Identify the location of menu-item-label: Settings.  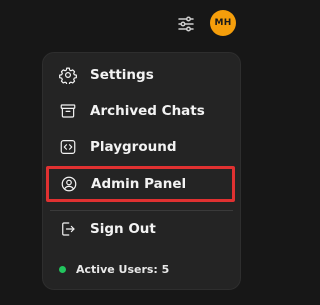
(122, 75).